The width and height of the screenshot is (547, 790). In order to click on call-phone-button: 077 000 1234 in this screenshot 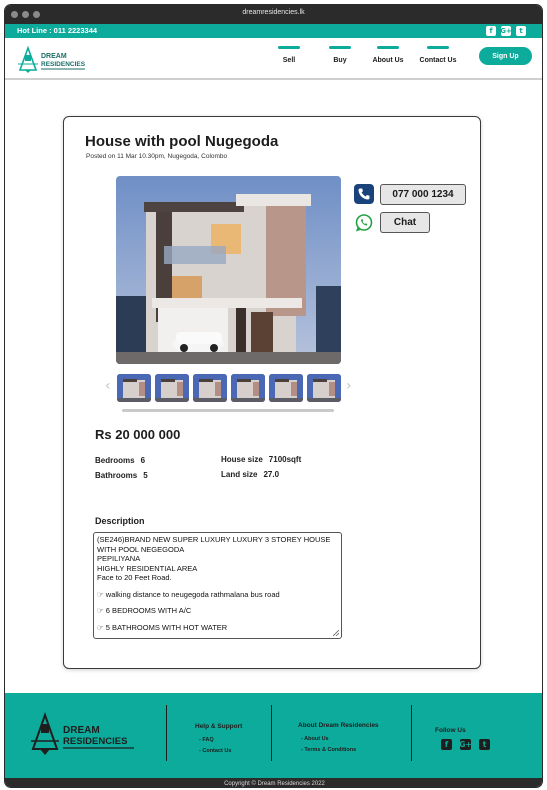, I will do `click(423, 194)`.